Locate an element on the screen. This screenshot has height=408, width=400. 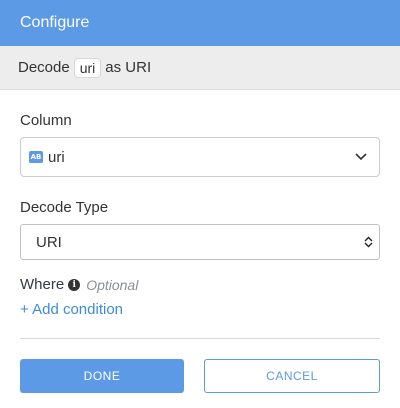
where-label: Where is located at coordinates (42, 284).